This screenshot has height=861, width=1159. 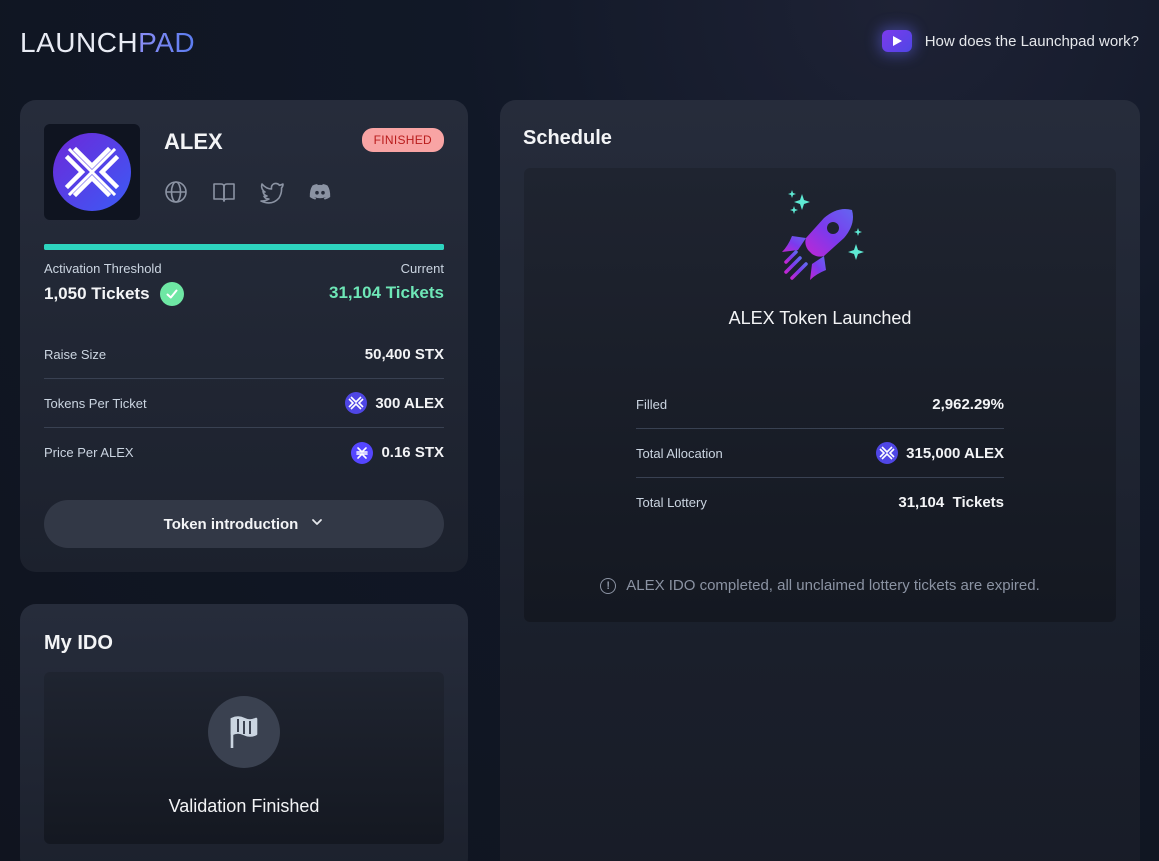 What do you see at coordinates (193, 141) in the screenshot?
I see `token-name: ALEX` at bounding box center [193, 141].